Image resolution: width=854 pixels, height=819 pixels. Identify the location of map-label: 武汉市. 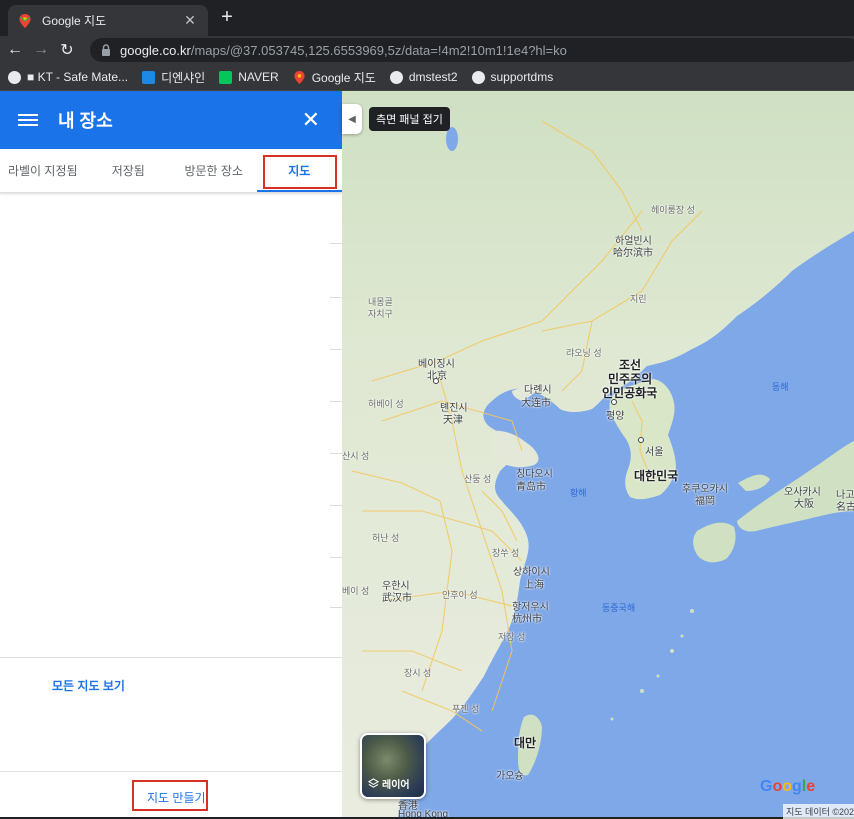
(397, 598).